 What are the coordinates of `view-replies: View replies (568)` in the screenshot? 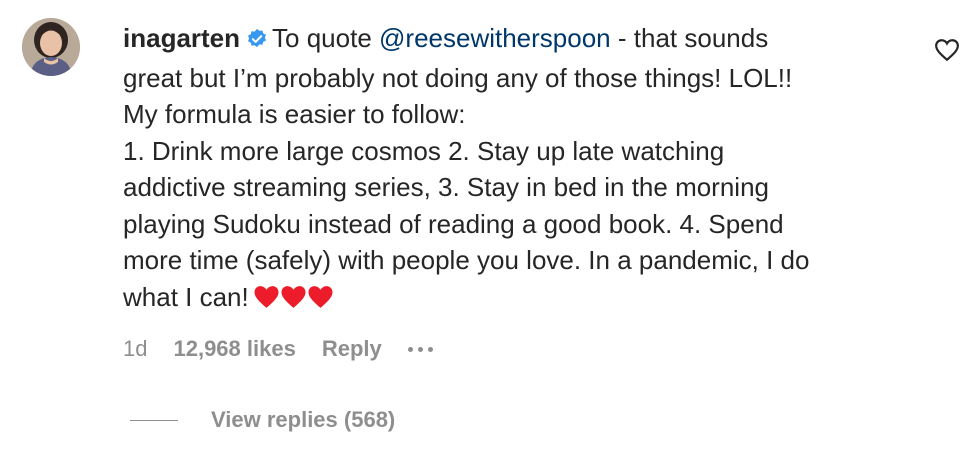 It's located at (262, 420).